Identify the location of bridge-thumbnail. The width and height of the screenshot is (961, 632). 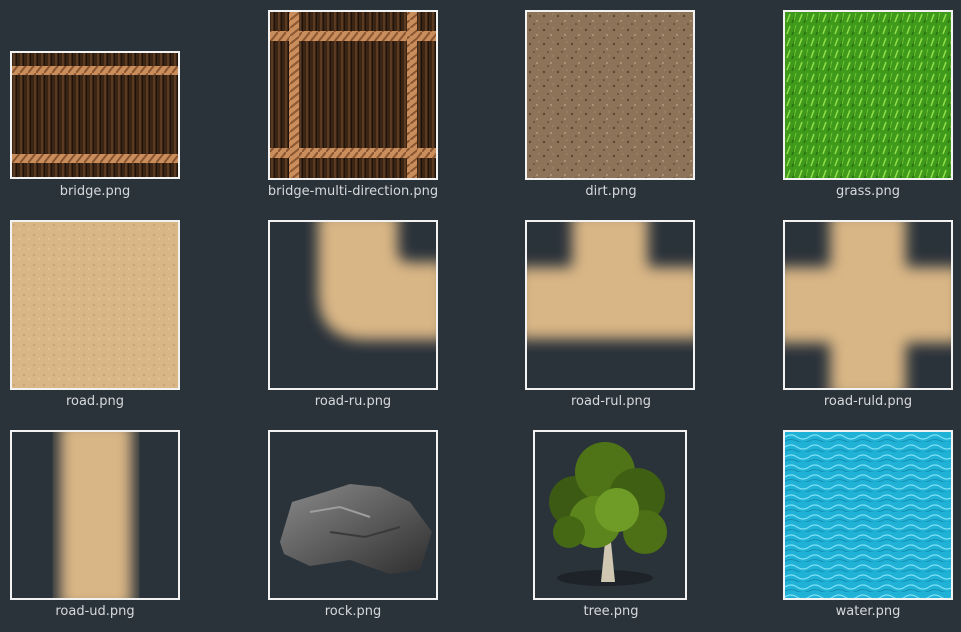
(95, 115).